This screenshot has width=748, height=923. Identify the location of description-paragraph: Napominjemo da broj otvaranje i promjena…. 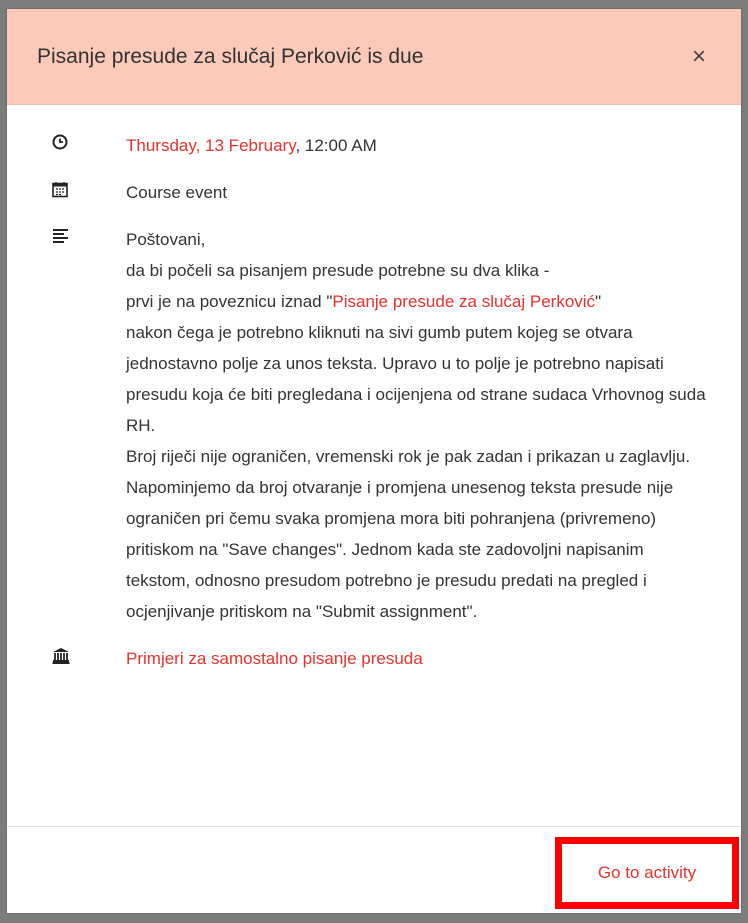
(400, 549).